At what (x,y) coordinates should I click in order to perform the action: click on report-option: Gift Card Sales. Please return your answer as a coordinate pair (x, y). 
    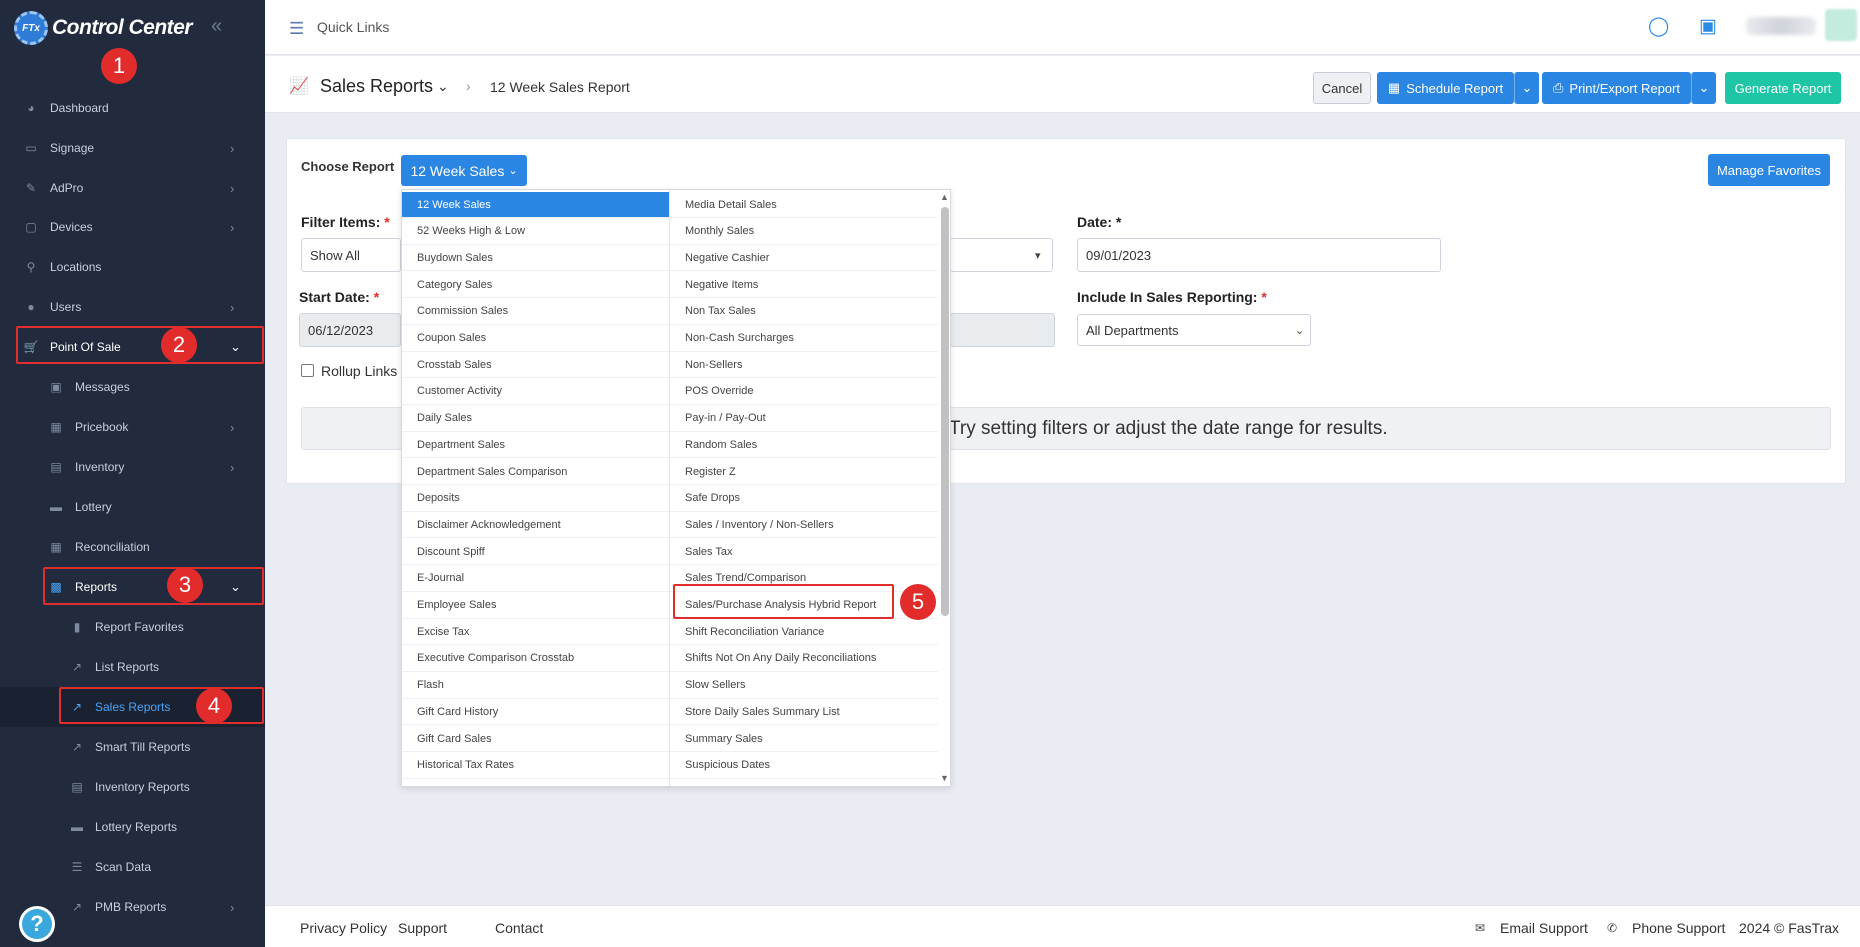
    Looking at the image, I should click on (535, 739).